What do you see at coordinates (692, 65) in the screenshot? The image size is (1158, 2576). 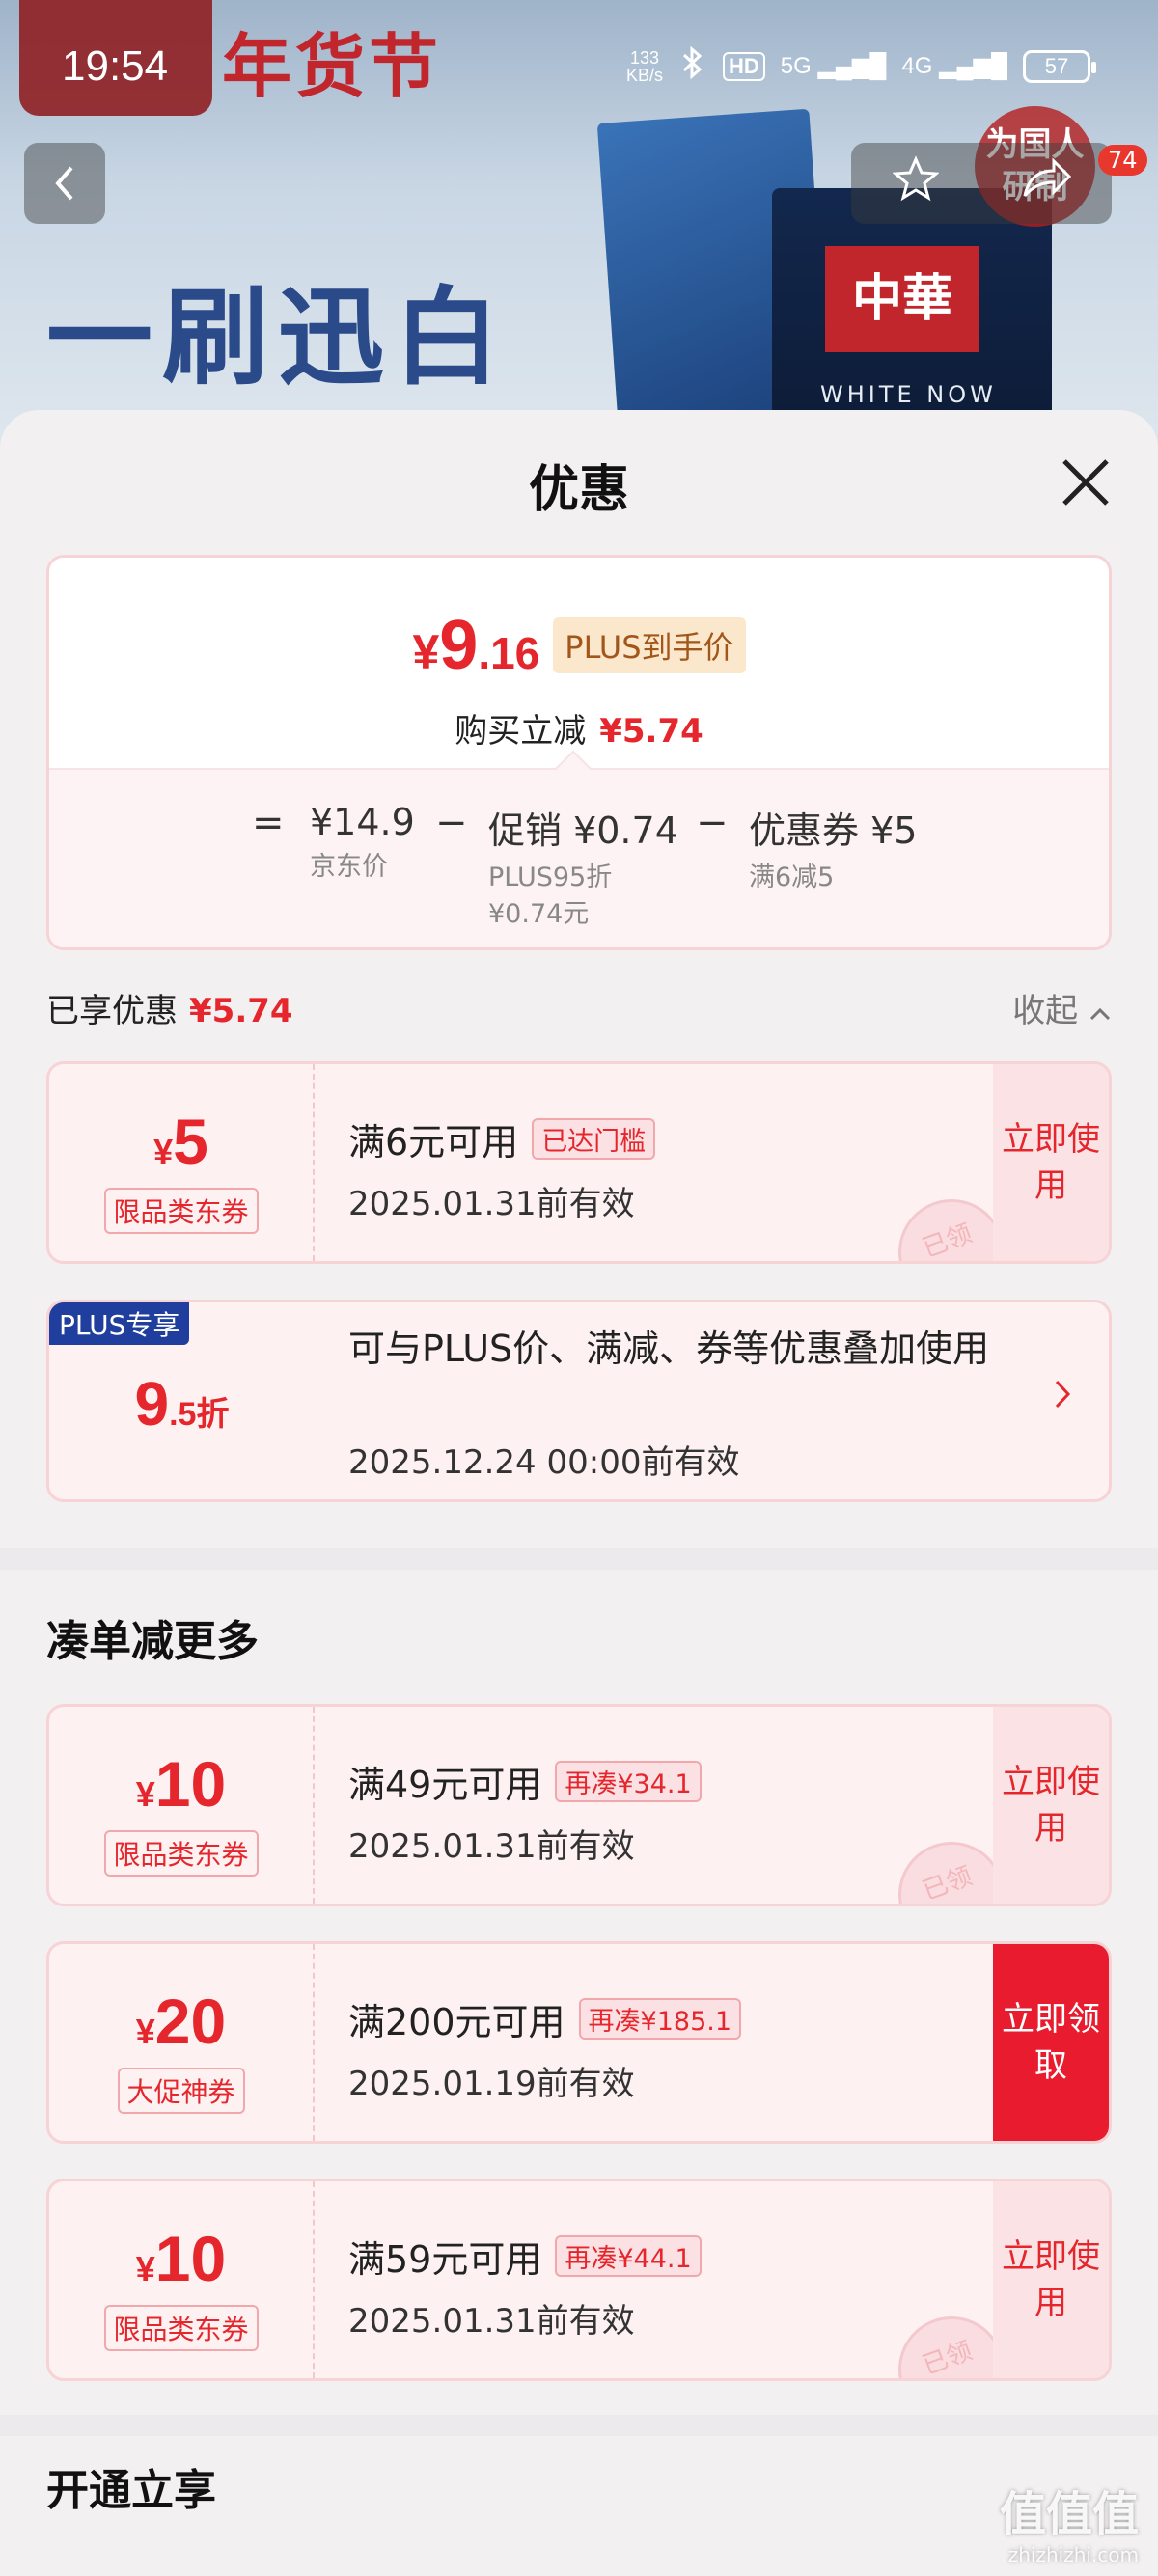 I see `bluetooth-icon` at bounding box center [692, 65].